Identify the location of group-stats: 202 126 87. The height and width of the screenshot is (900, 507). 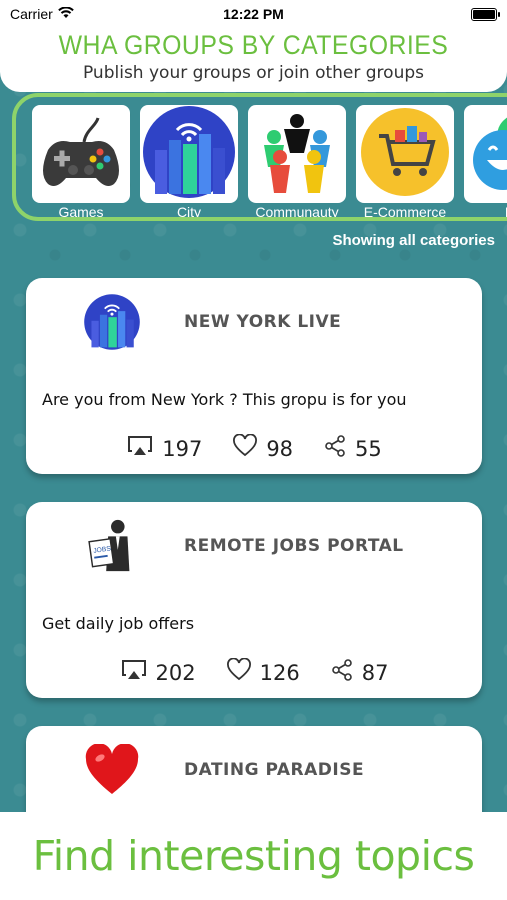
(254, 672).